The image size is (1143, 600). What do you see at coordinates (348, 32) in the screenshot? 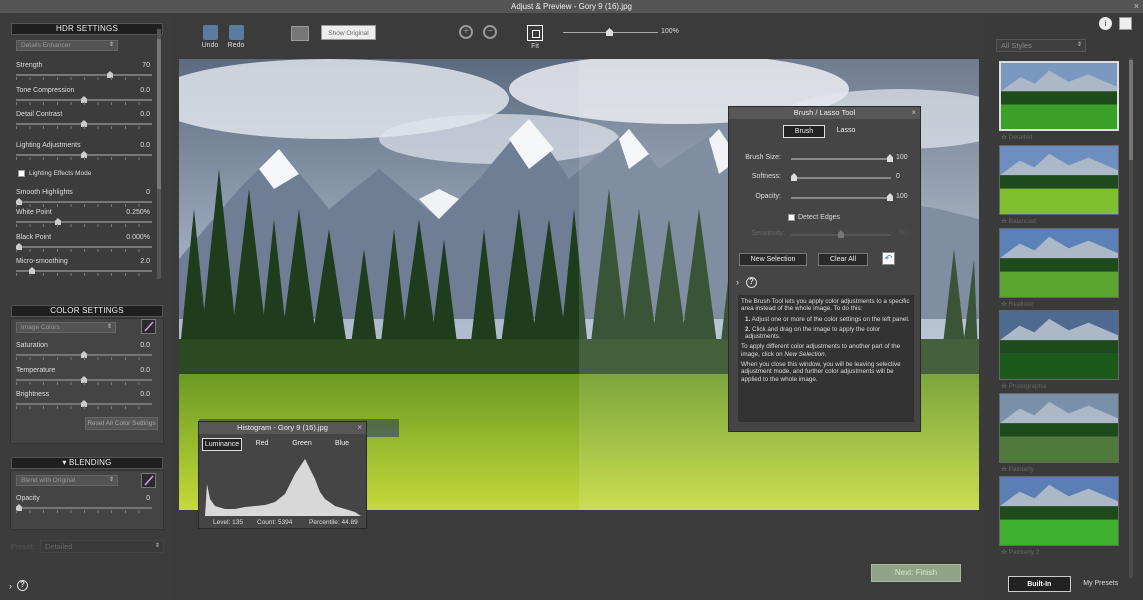
I see `show-original-button: Show Original` at bounding box center [348, 32].